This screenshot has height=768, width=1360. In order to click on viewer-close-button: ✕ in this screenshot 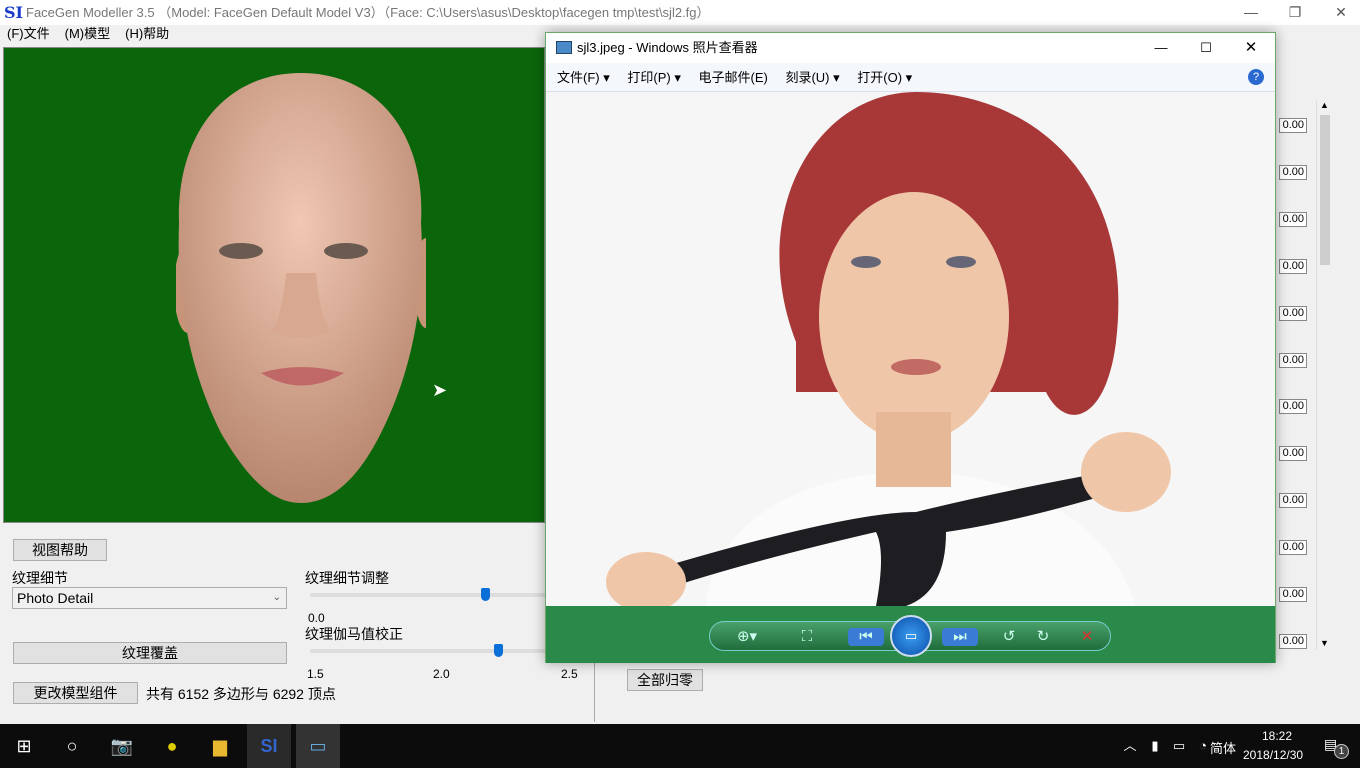, I will do `click(1251, 48)`.